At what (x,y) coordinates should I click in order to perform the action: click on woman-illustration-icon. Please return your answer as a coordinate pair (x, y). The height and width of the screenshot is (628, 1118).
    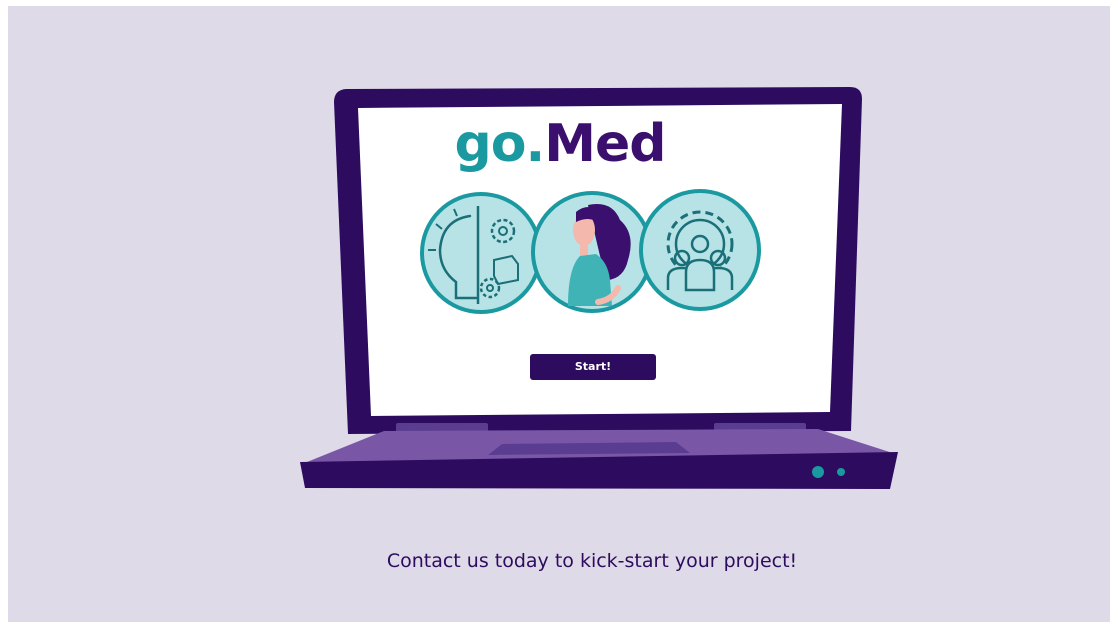
    Looking at the image, I should click on (592, 252).